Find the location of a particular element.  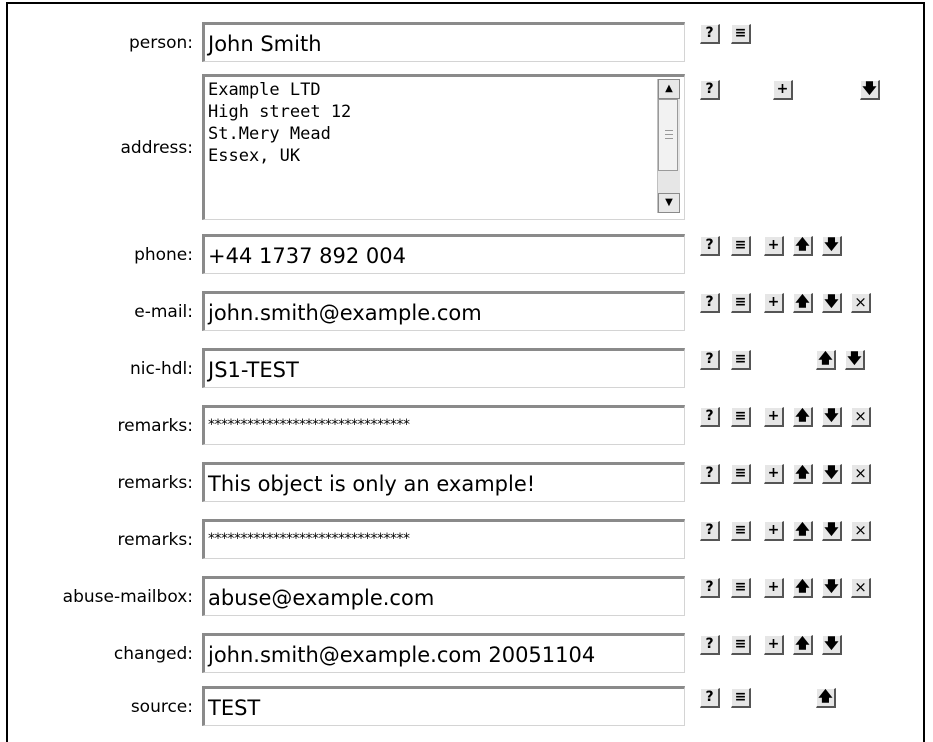

email-input: john.smith@example.com is located at coordinates (443, 311).